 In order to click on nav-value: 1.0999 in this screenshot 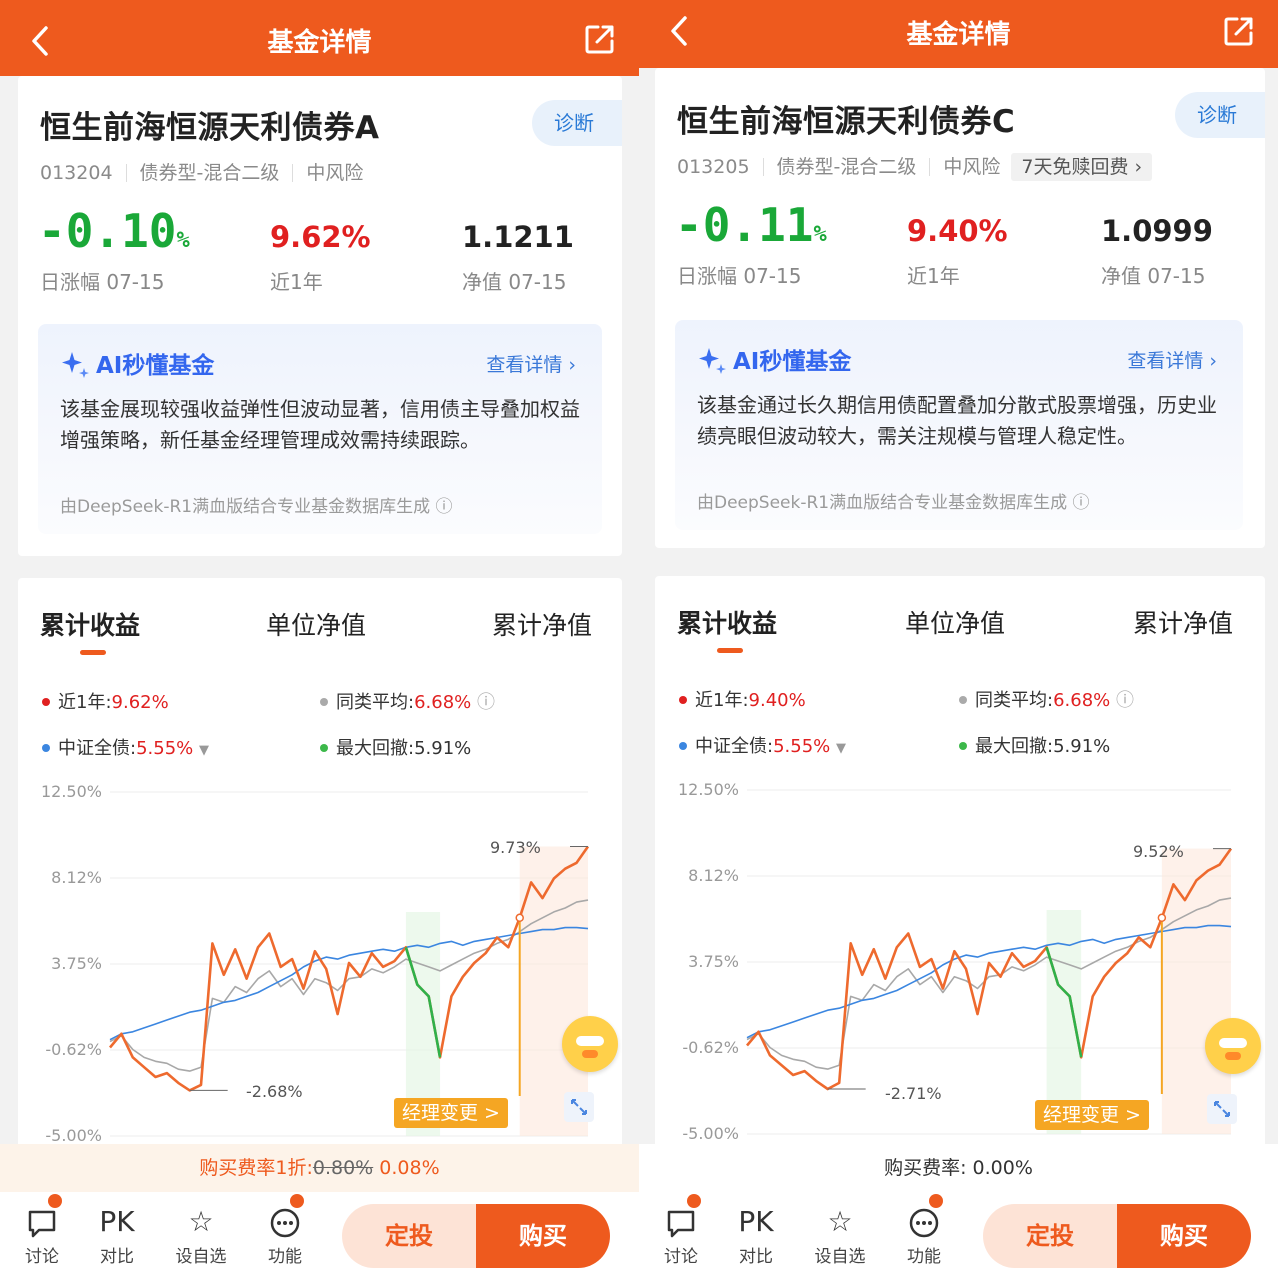, I will do `click(1157, 231)`.